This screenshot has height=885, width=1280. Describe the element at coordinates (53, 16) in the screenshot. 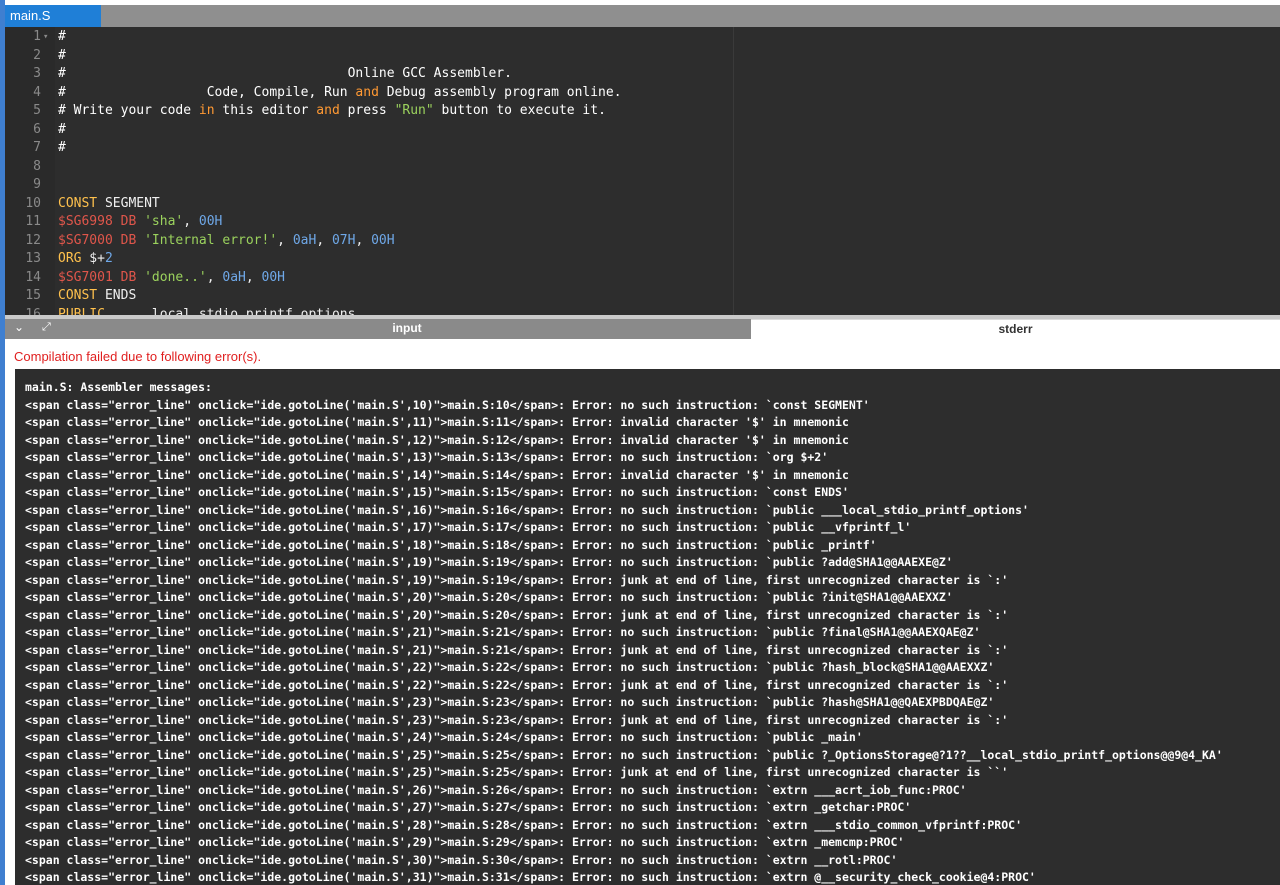

I see `tab-main-s: main.S` at that location.